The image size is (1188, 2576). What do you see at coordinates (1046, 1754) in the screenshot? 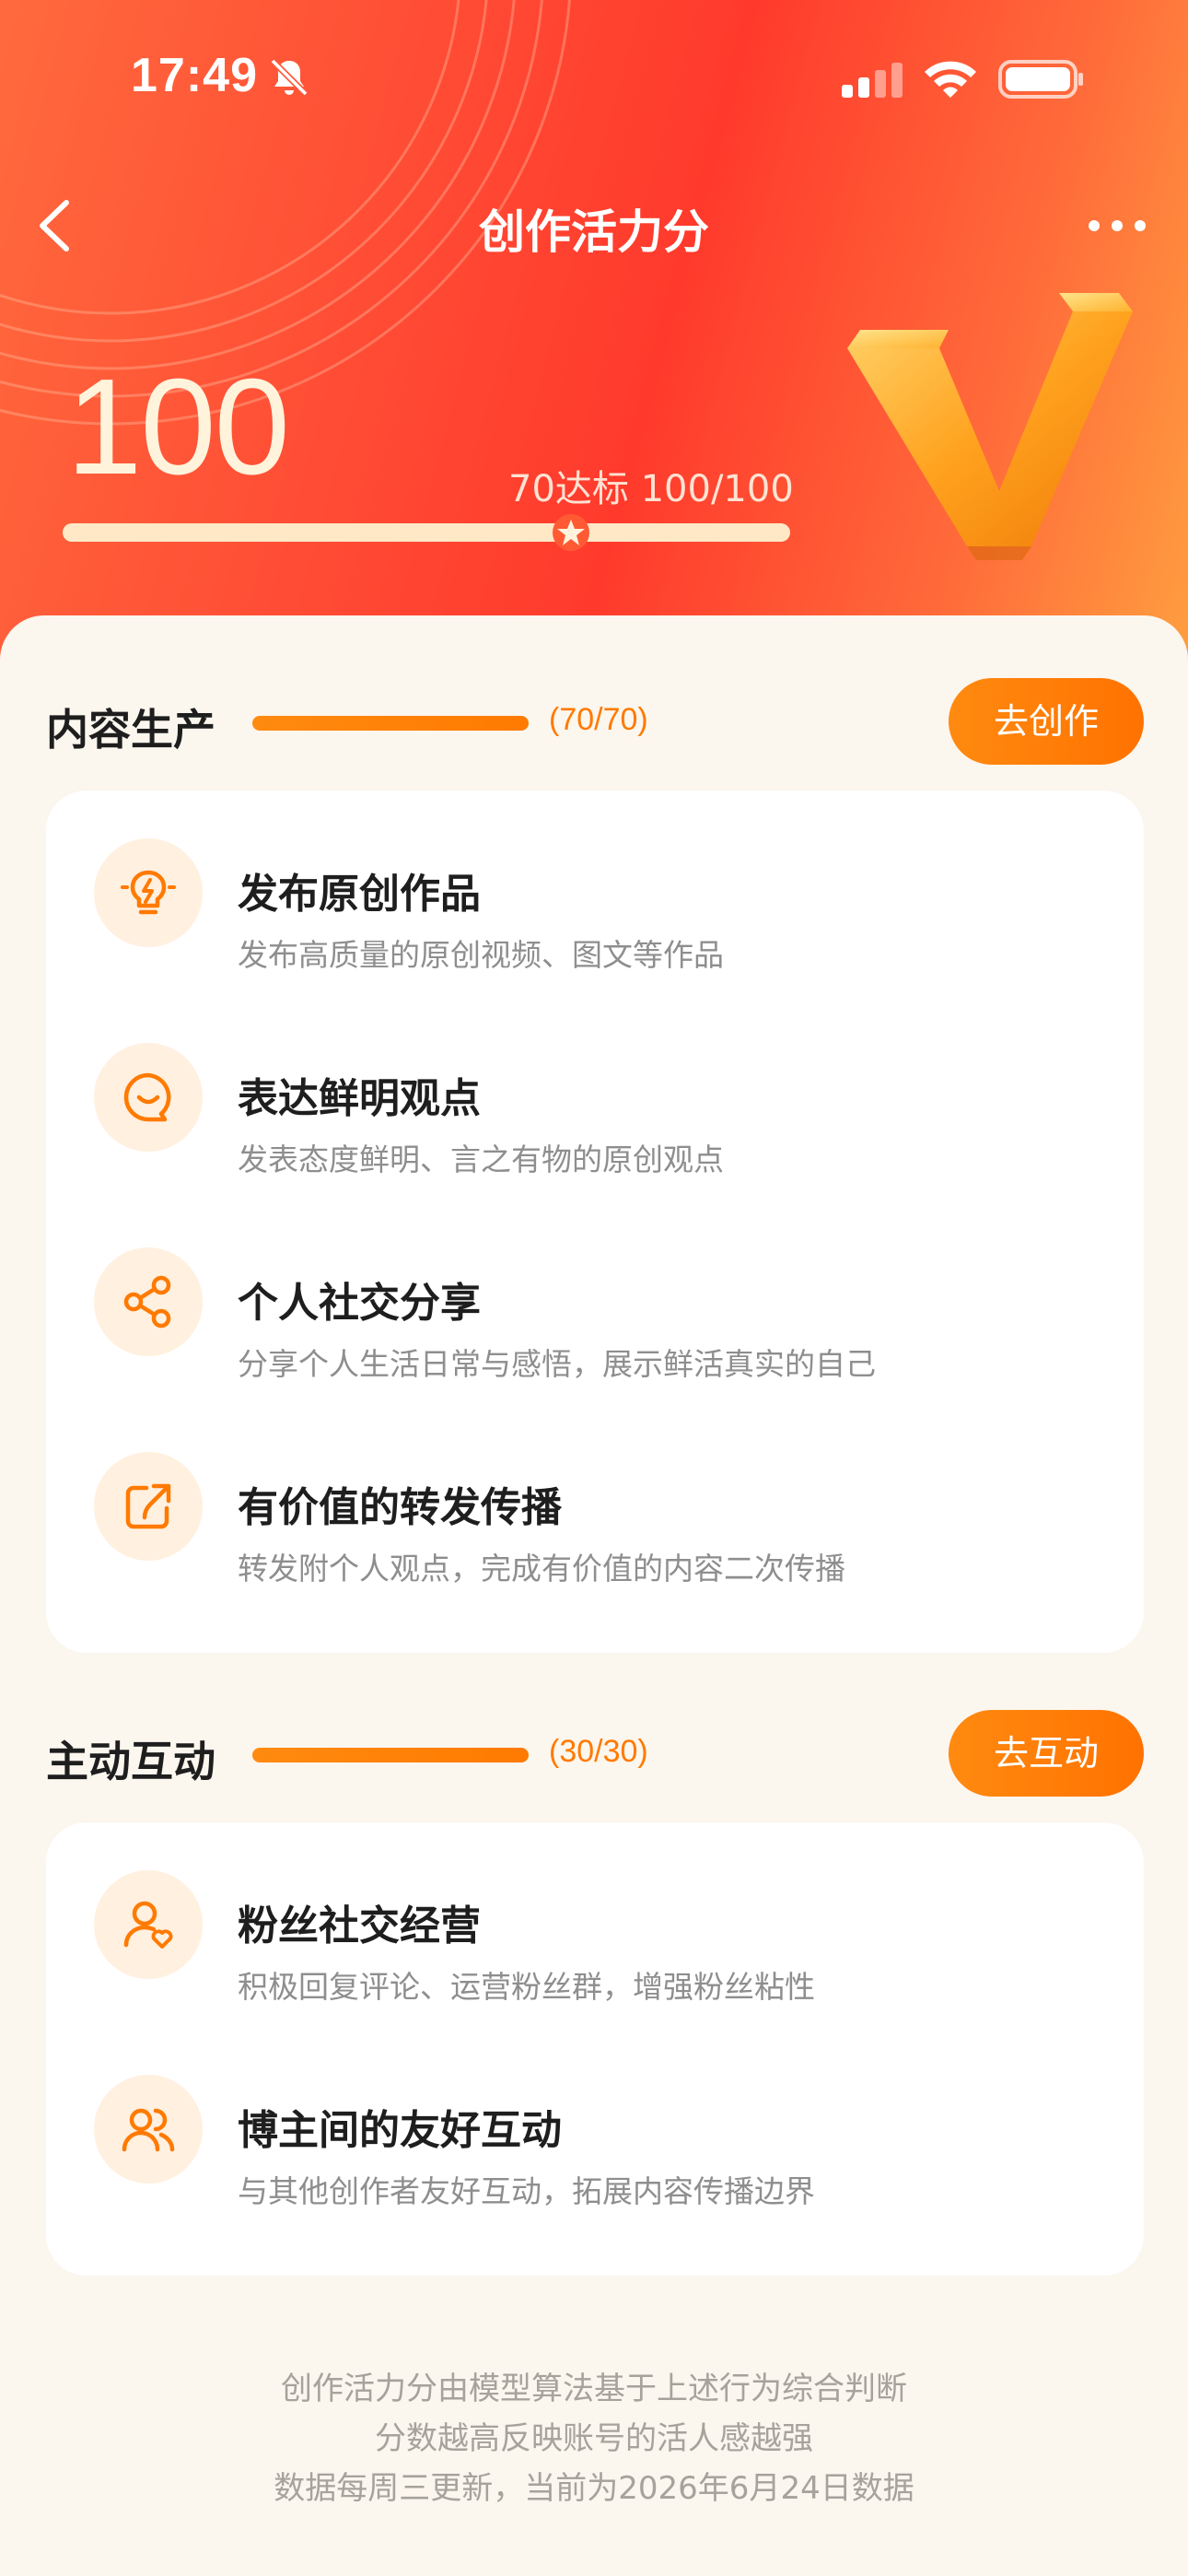
I see `go-interact-button: 去互动` at bounding box center [1046, 1754].